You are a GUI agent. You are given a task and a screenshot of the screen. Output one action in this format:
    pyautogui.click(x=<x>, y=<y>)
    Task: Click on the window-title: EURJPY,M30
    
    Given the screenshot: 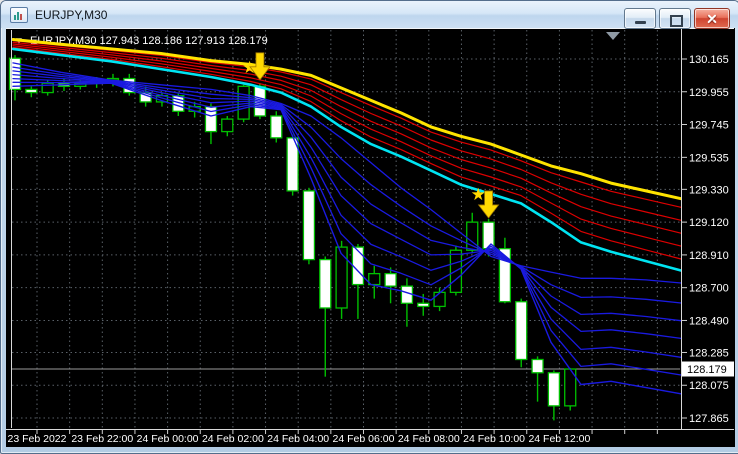 What is the action you would take?
    pyautogui.click(x=71, y=14)
    